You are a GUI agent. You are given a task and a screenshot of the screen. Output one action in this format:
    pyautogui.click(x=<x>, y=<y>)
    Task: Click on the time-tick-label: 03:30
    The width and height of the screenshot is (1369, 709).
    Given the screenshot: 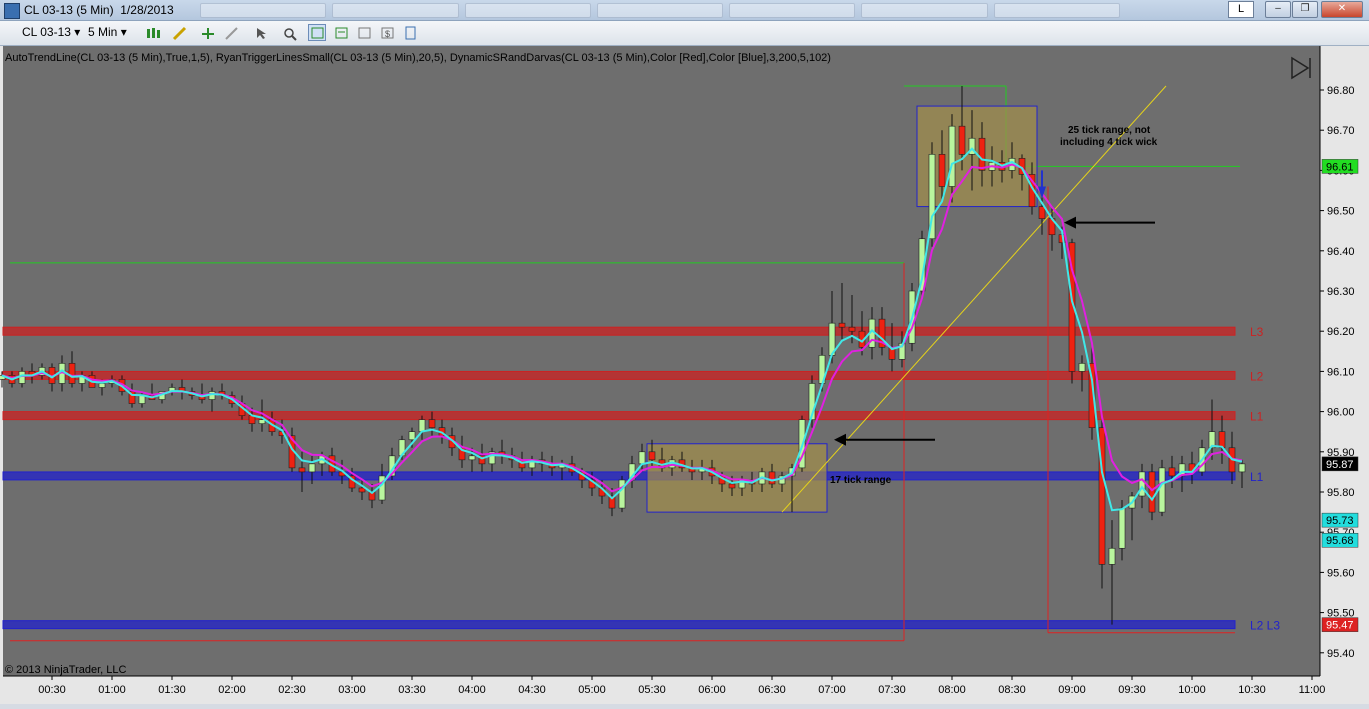 What is the action you would take?
    pyautogui.click(x=412, y=690)
    